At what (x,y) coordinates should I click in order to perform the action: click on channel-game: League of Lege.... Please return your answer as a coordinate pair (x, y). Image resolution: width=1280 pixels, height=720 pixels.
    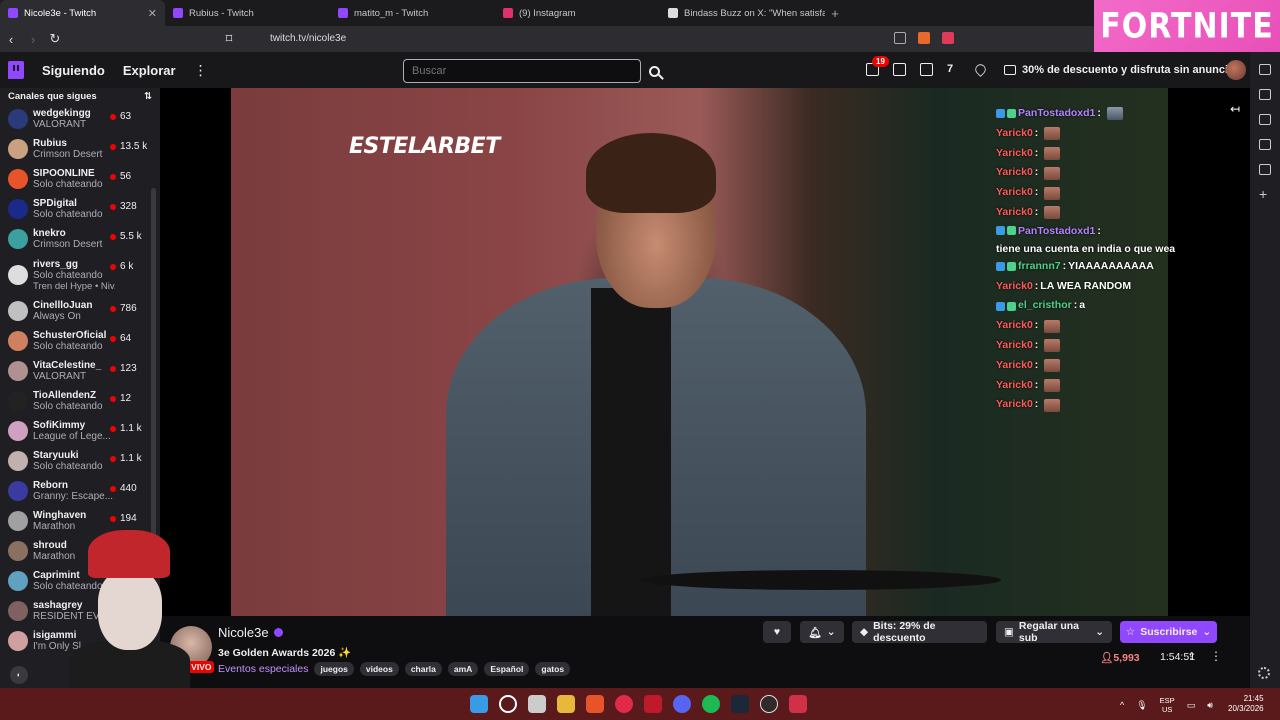
    Looking at the image, I should click on (72, 436).